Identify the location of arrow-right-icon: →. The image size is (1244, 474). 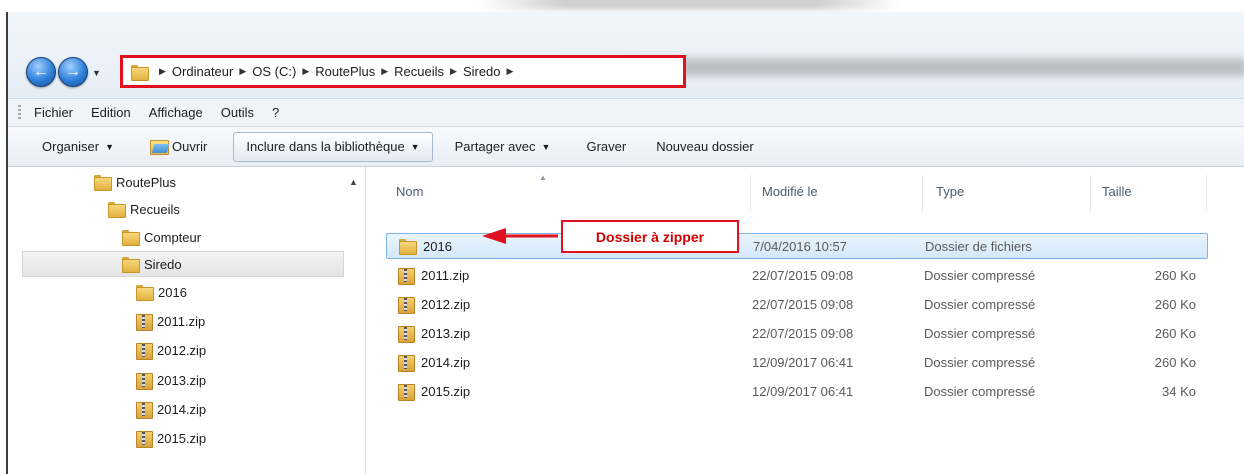
(73, 71).